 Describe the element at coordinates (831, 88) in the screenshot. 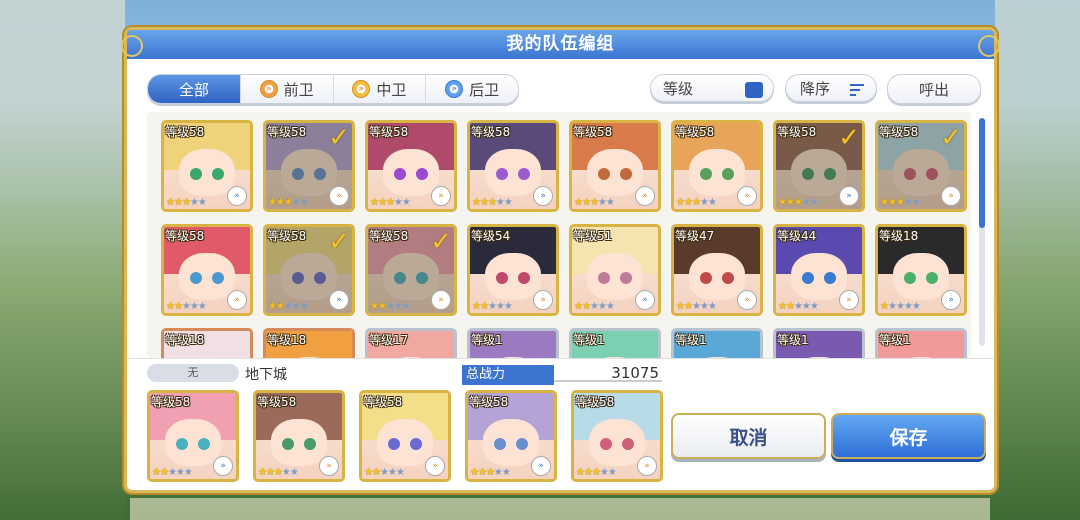

I see `sort-order-button: 降序` at that location.